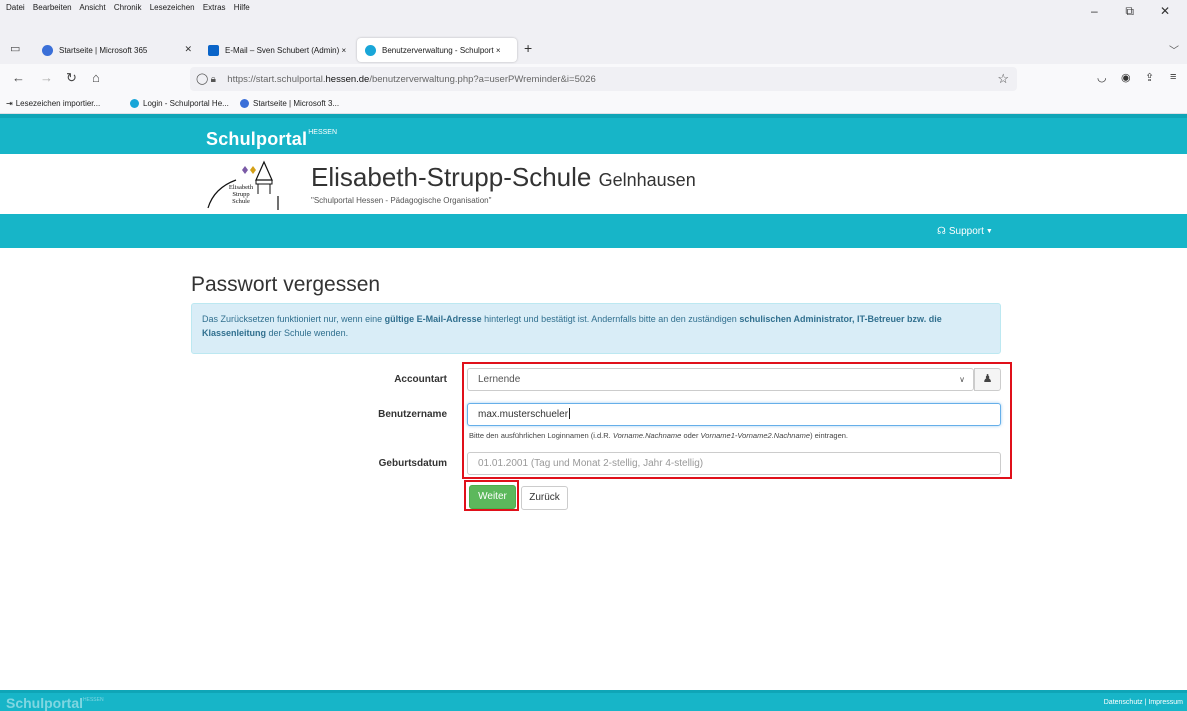 Image resolution: width=1187 pixels, height=711 pixels. I want to click on brand-name: Schulportal, so click(257, 139).